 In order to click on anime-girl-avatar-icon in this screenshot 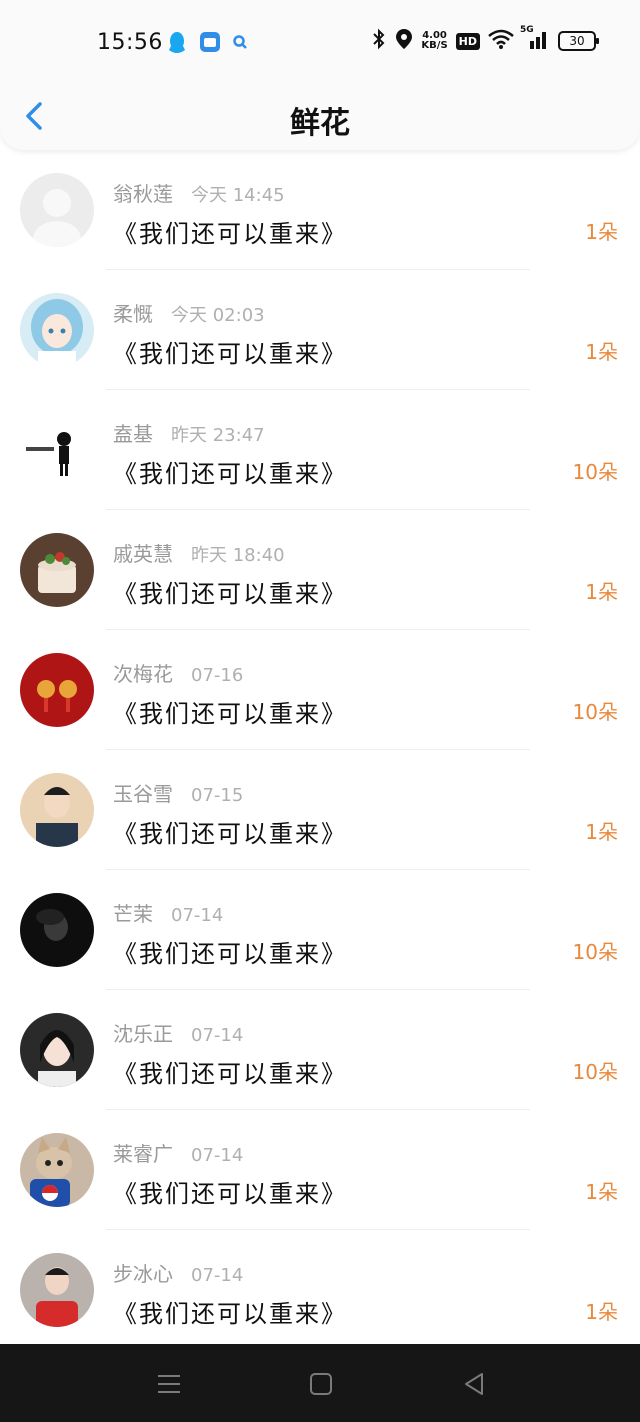, I will do `click(57, 330)`.